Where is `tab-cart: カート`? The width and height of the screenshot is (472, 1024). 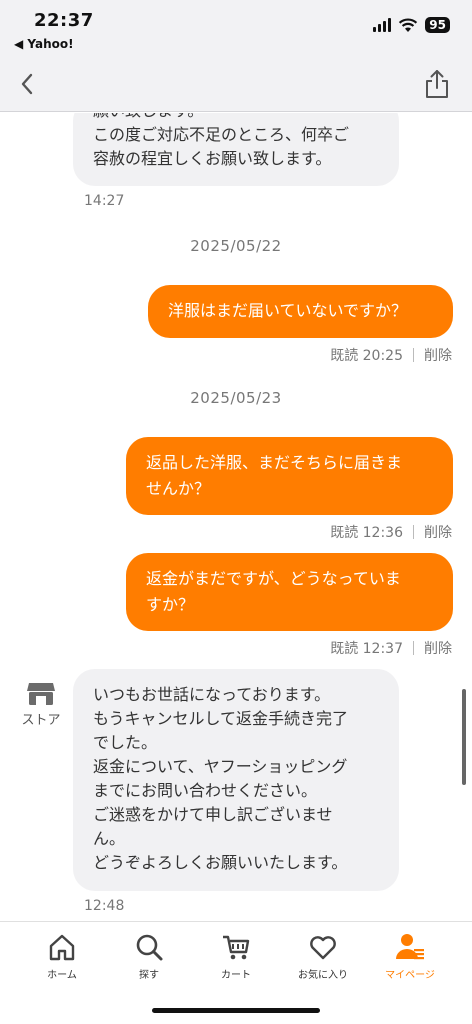
tab-cart: カート is located at coordinates (236, 956).